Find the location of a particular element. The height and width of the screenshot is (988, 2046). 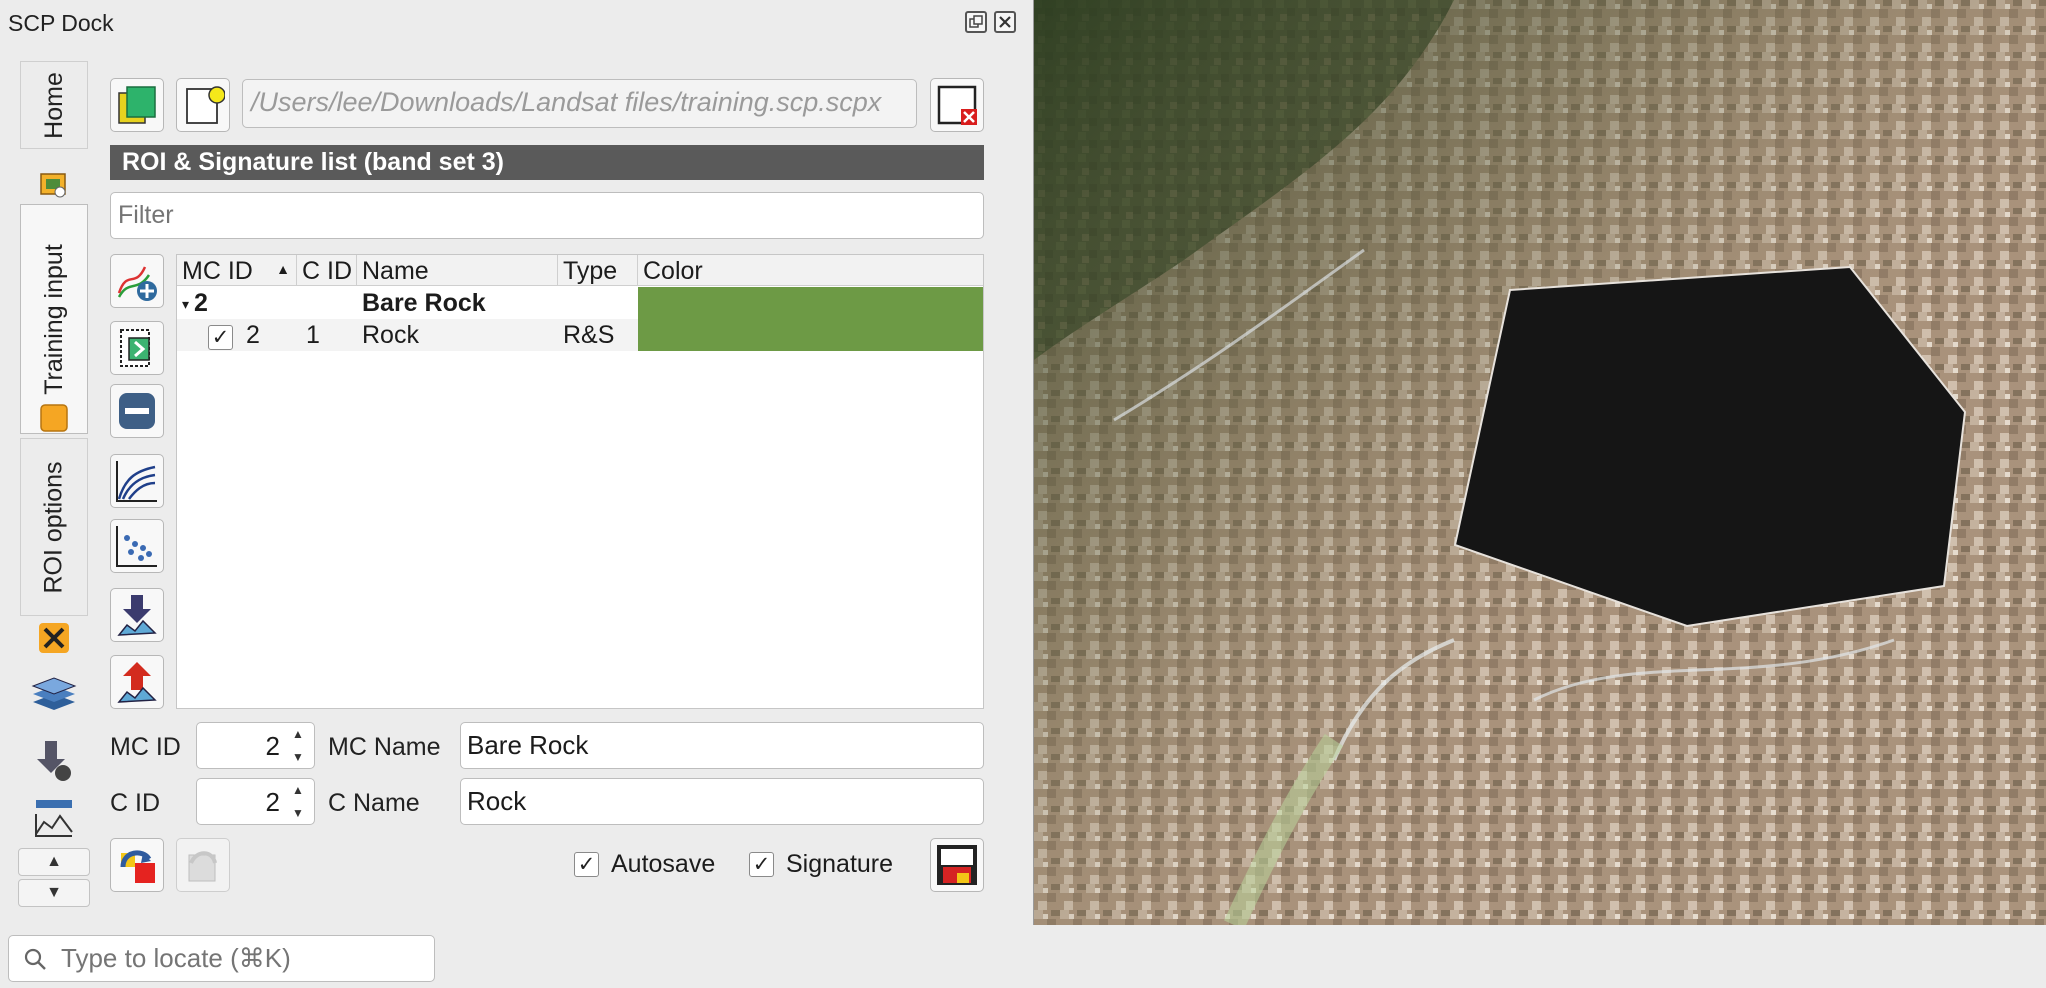

open-training-file-button is located at coordinates (137, 105).